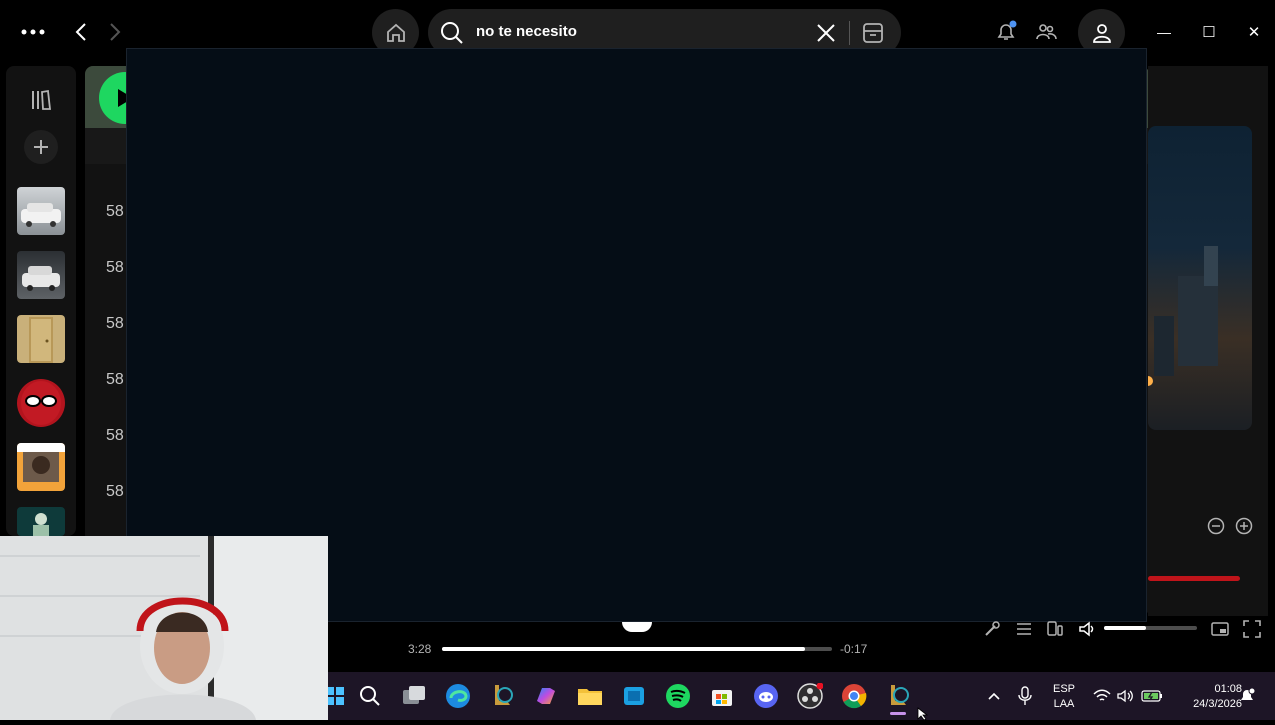  What do you see at coordinates (1046, 32) in the screenshot?
I see `friend-activity-icon` at bounding box center [1046, 32].